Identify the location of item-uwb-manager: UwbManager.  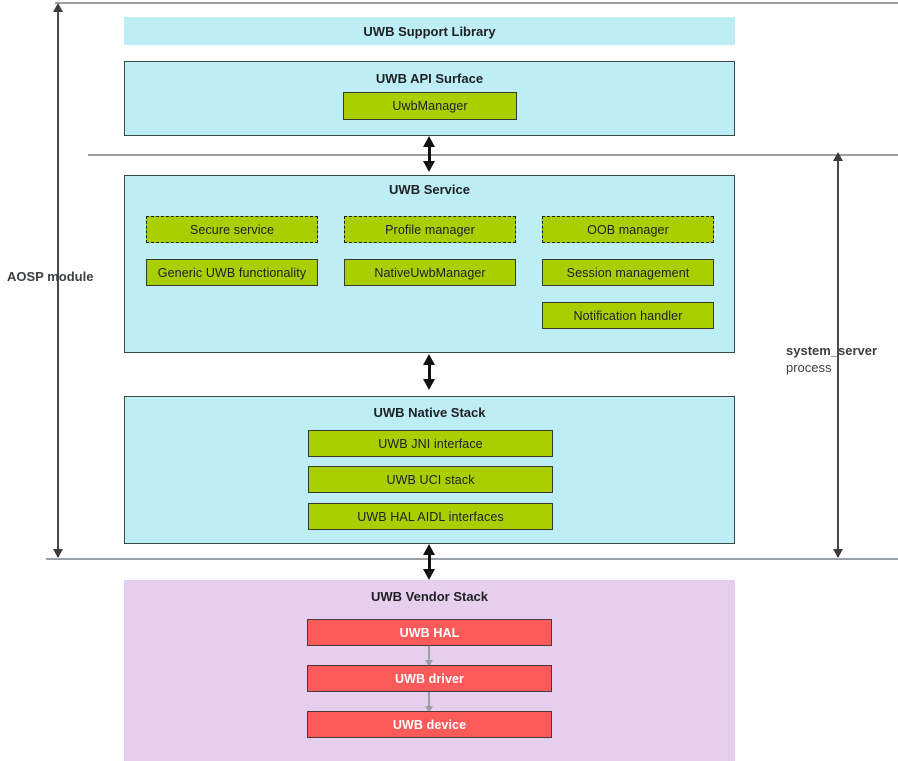
(430, 106).